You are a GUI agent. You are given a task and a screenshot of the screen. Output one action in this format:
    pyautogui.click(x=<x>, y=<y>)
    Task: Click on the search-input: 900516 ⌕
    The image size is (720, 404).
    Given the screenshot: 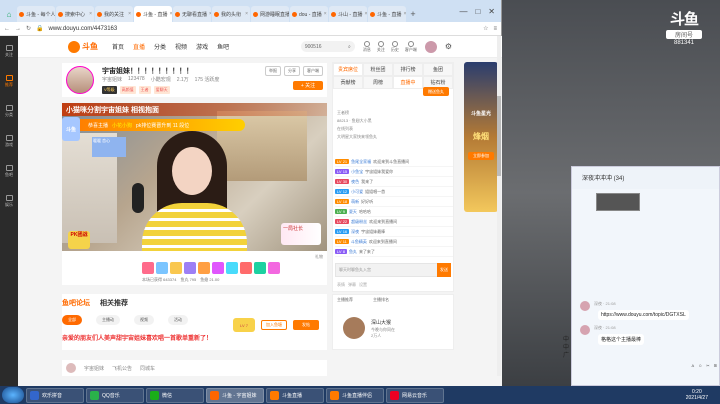 What is the action you would take?
    pyautogui.click(x=327, y=46)
    